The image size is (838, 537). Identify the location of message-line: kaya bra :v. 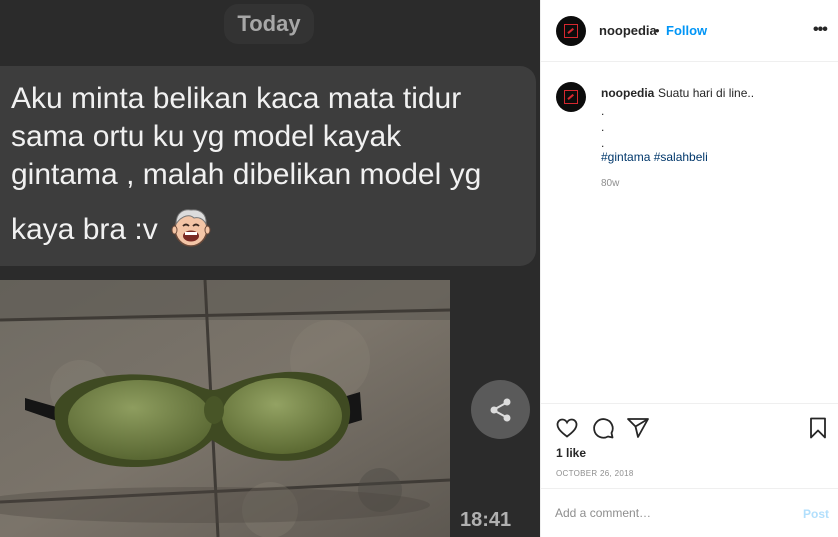
(84, 229).